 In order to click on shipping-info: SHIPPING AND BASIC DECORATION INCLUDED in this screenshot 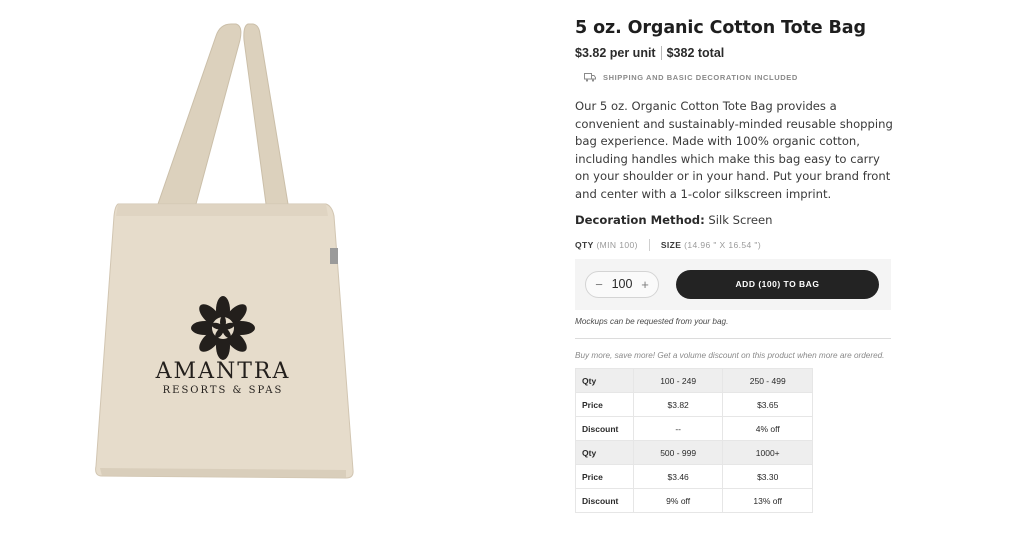, I will do `click(738, 77)`.